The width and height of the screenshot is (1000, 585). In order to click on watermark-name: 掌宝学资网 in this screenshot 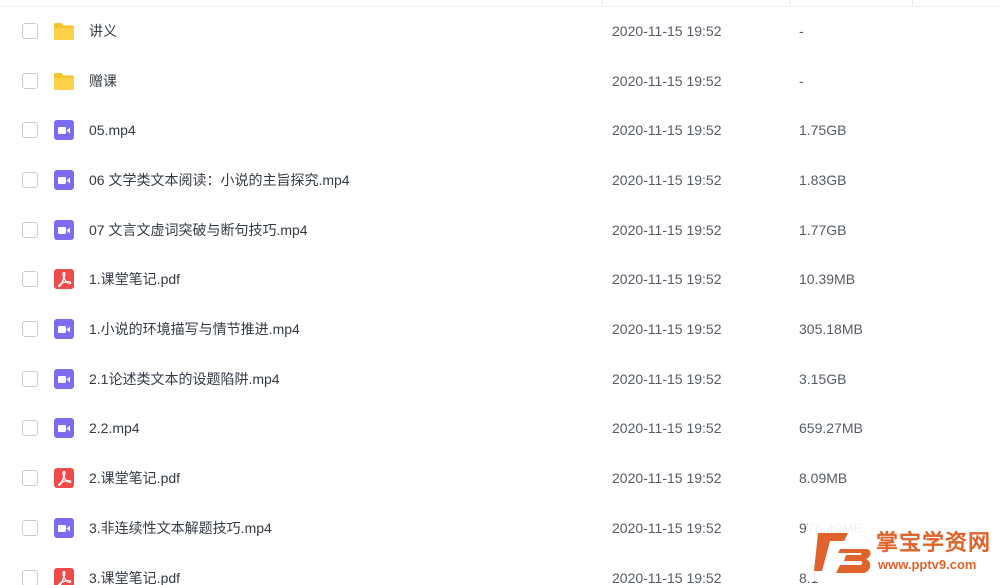, I will do `click(934, 543)`.